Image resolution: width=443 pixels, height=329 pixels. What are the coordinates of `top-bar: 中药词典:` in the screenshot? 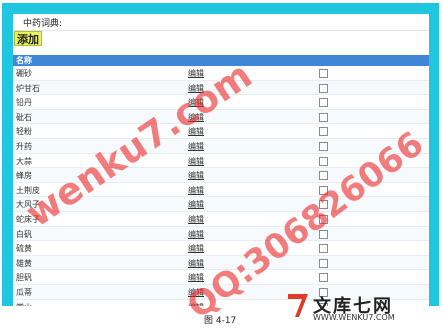 It's located at (221, 22).